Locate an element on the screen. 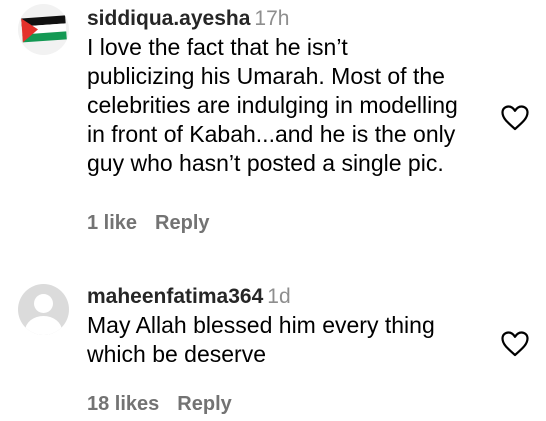 The height and width of the screenshot is (421, 546). palestine-flag-icon is located at coordinates (43, 29).